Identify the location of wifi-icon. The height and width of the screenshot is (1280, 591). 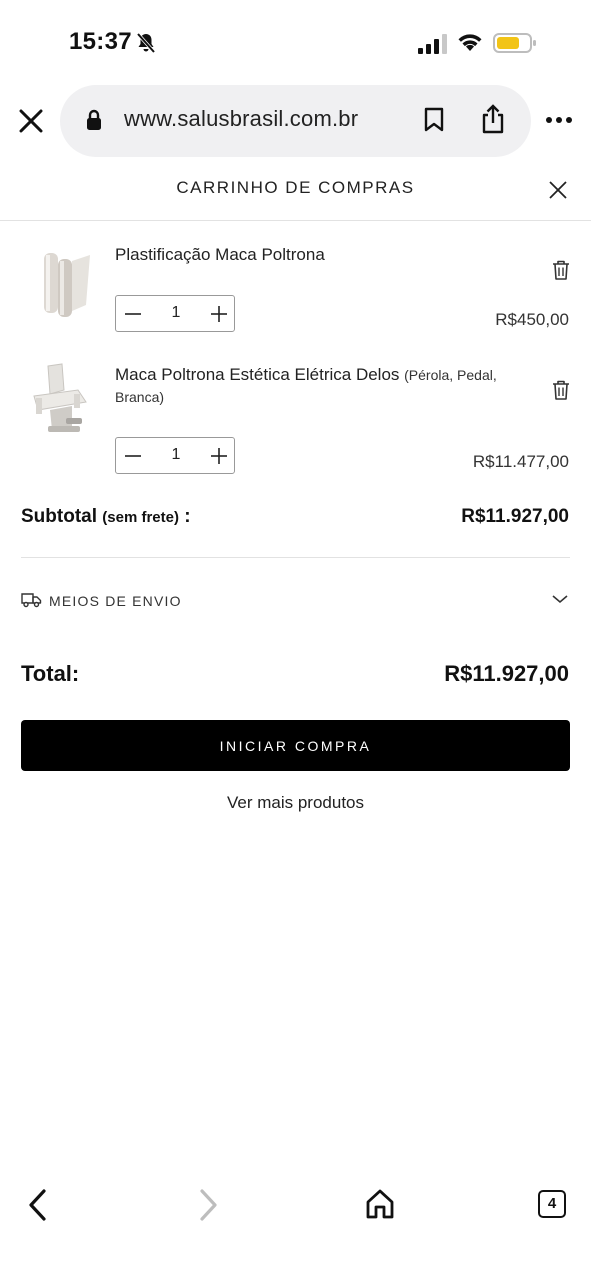
(470, 42).